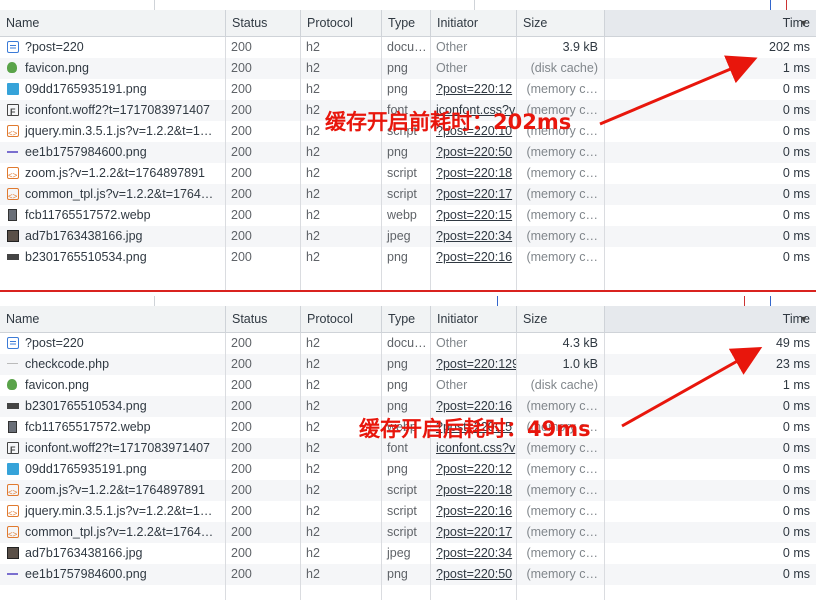  What do you see at coordinates (681, 241) in the screenshot?
I see `annotation-arrows` at bounding box center [681, 241].